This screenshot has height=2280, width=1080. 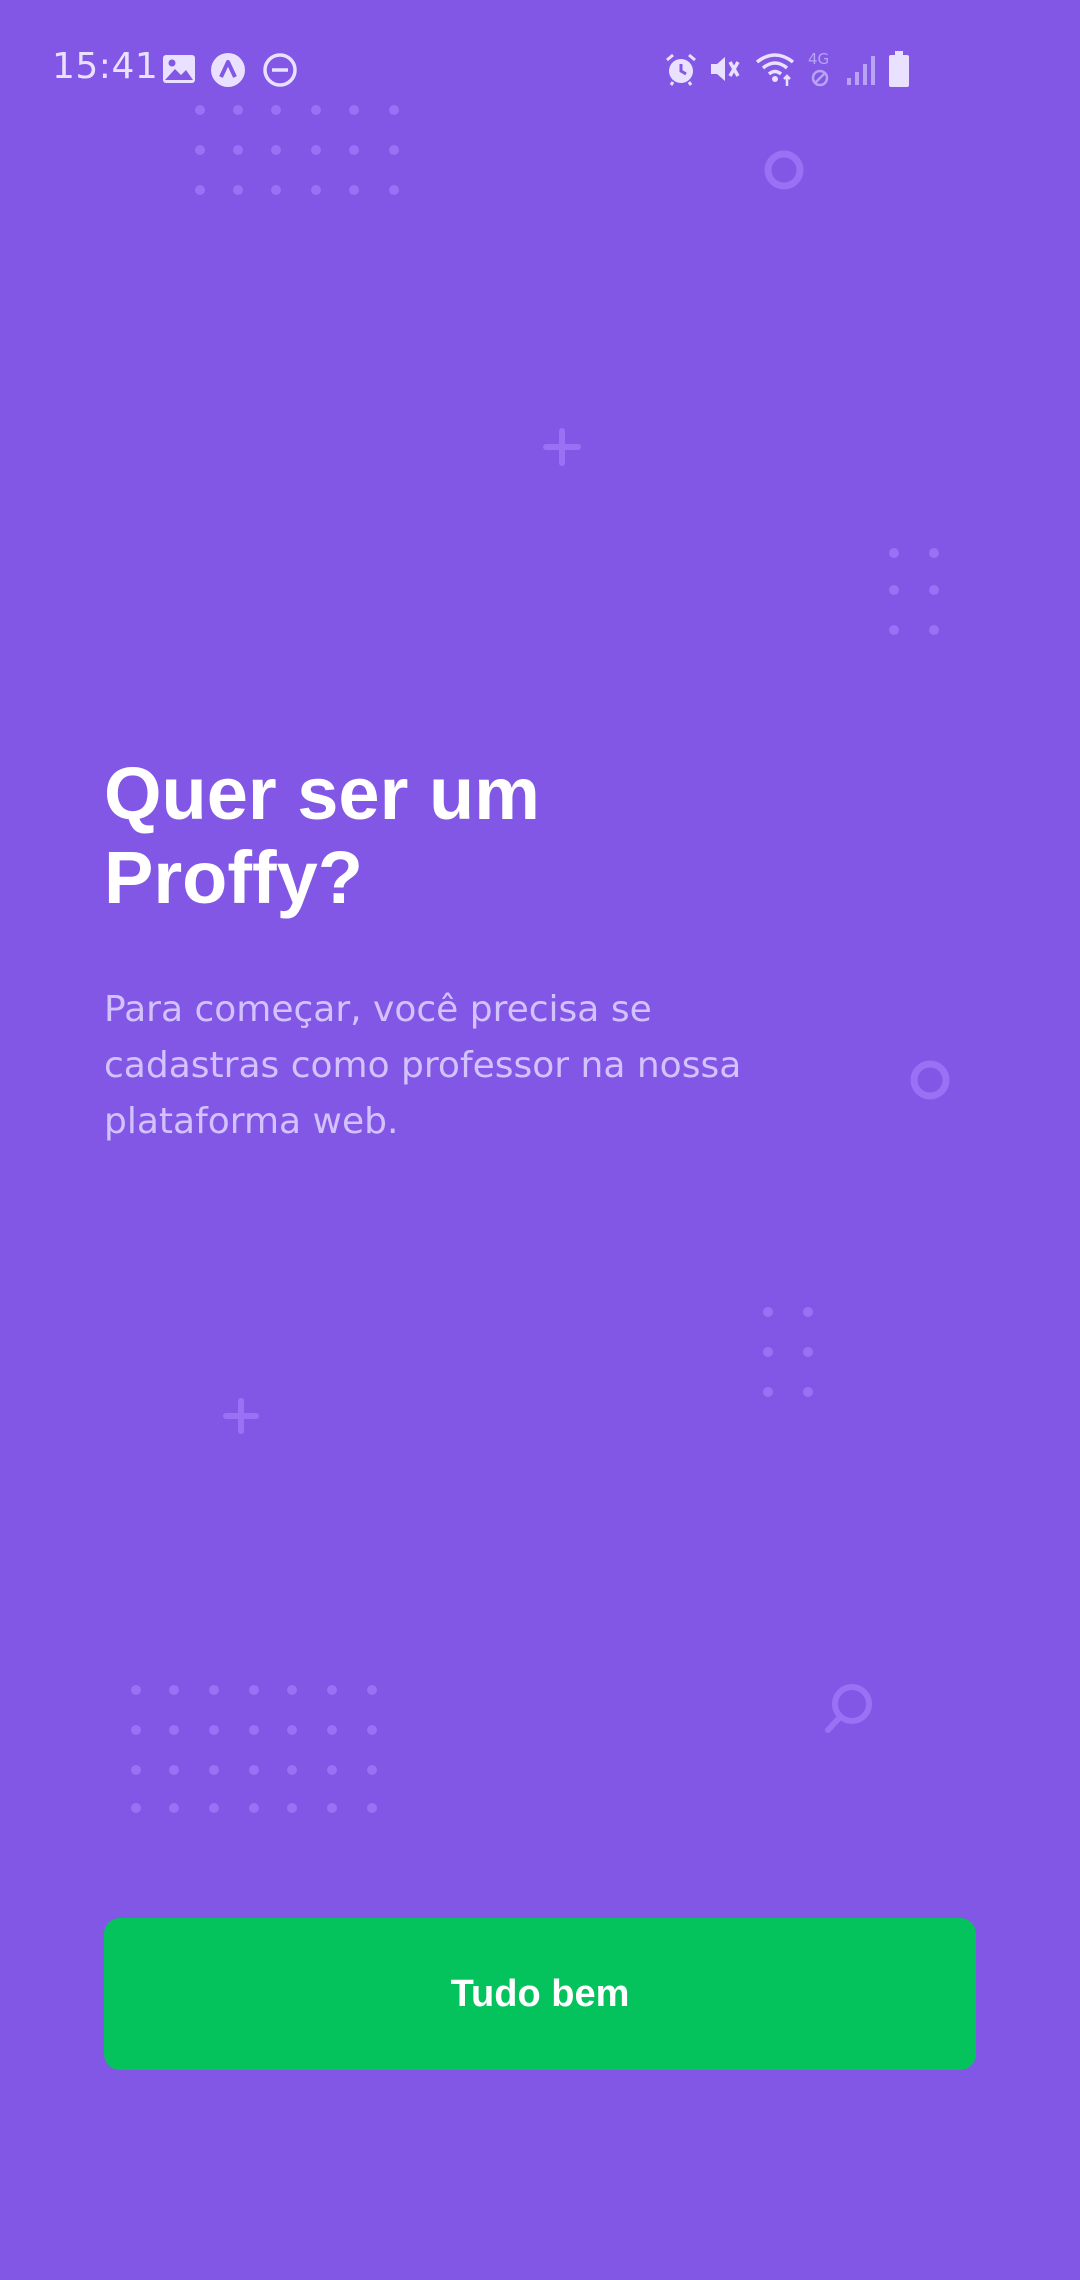 I want to click on status-bar: 15:41 4G, so click(x=540, y=70).